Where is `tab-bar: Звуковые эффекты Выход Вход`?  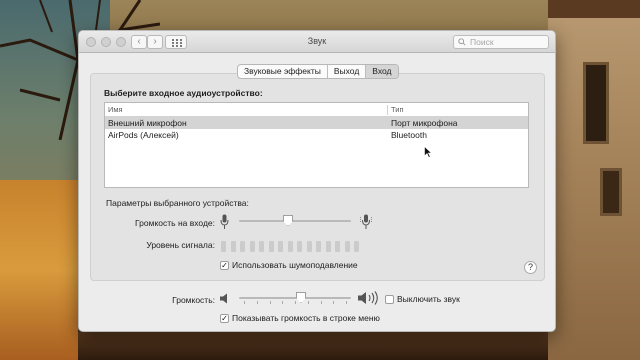 tab-bar: Звуковые эффекты Выход Вход is located at coordinates (318, 71).